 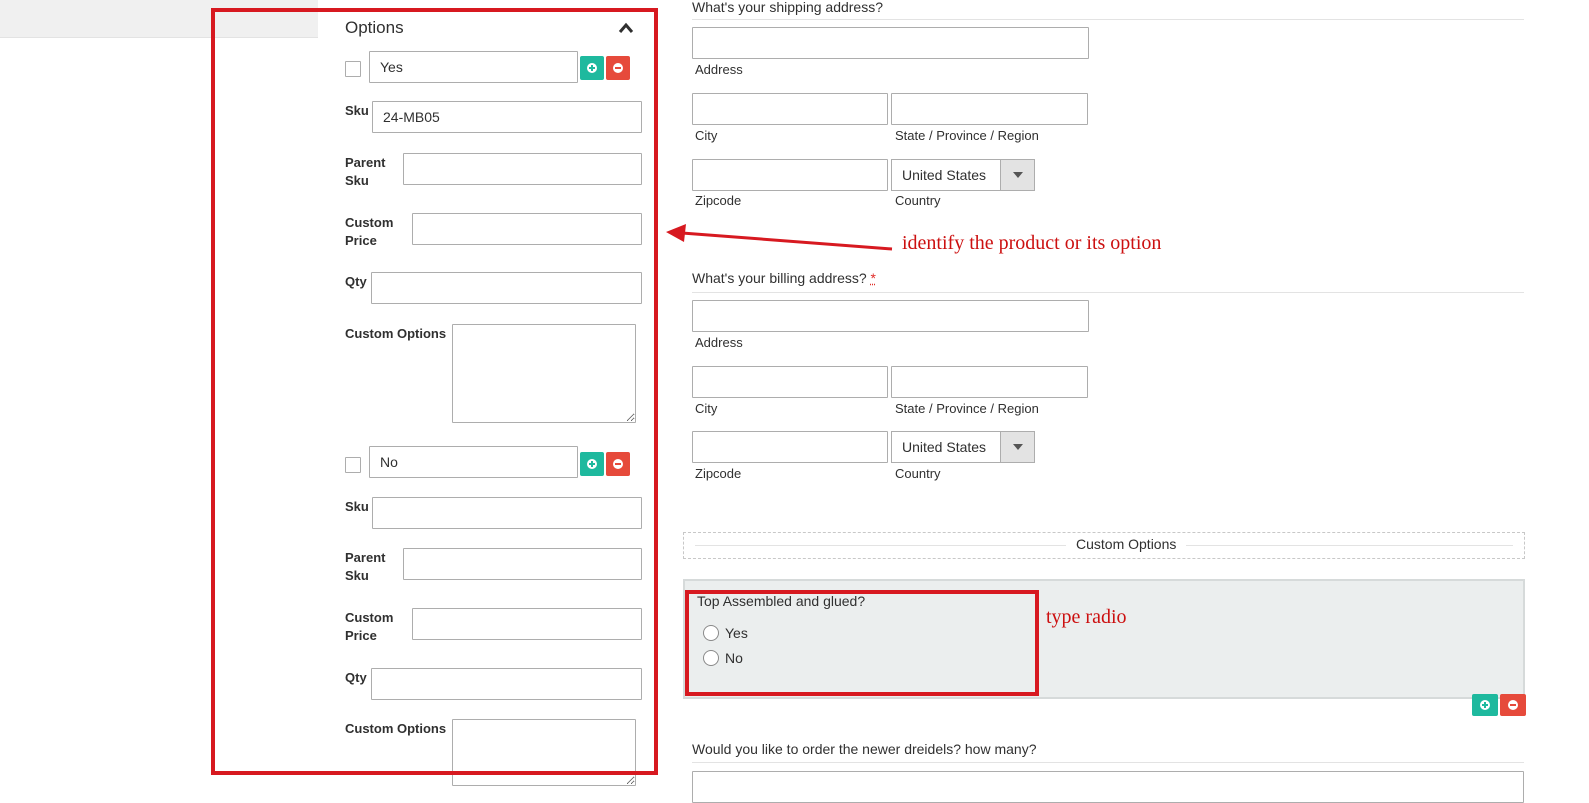 What do you see at coordinates (1032, 243) in the screenshot?
I see `annotation-product-note: identify the product or its option` at bounding box center [1032, 243].